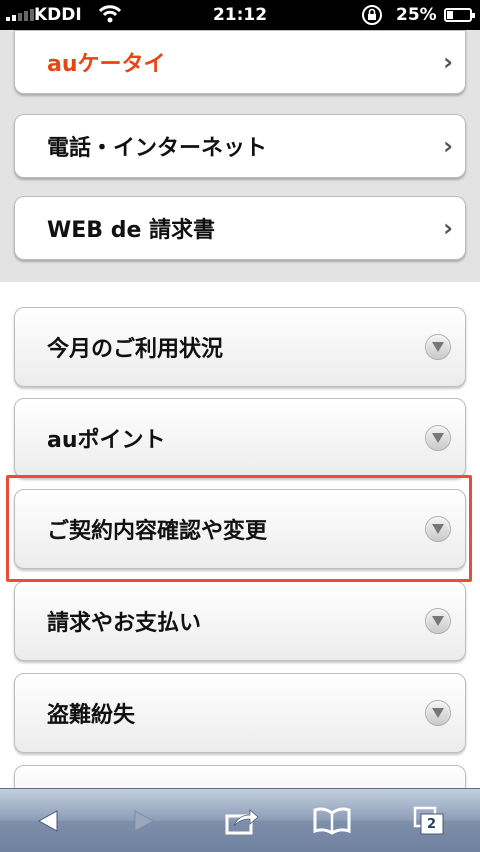 The image size is (480, 852). Describe the element at coordinates (372, 17) in the screenshot. I see `rotation-lock-icon` at that location.